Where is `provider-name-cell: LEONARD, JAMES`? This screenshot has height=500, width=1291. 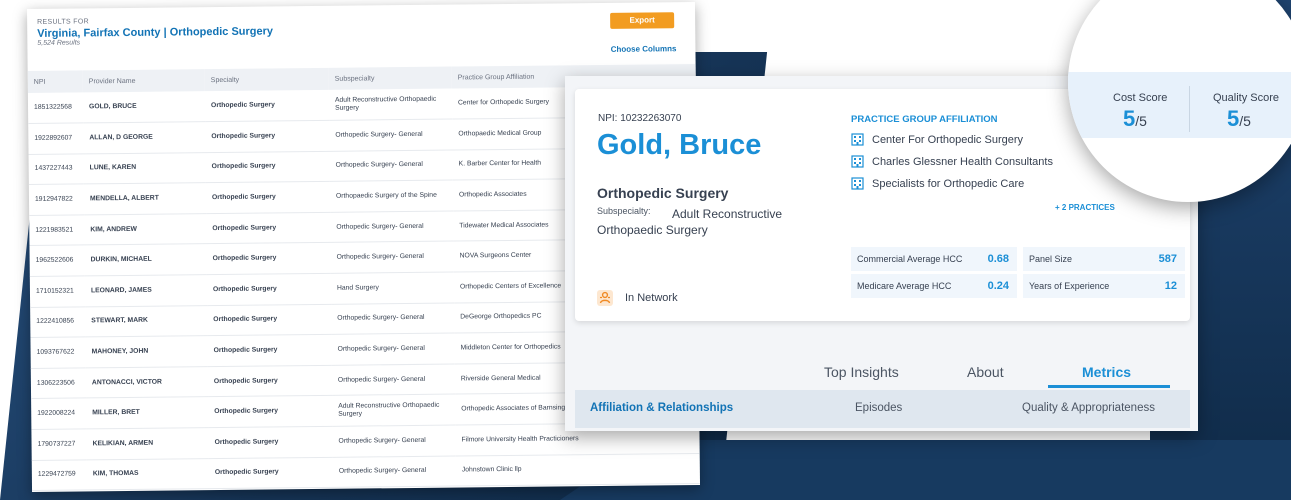
provider-name-cell: LEONARD, JAMES is located at coordinates (146, 290).